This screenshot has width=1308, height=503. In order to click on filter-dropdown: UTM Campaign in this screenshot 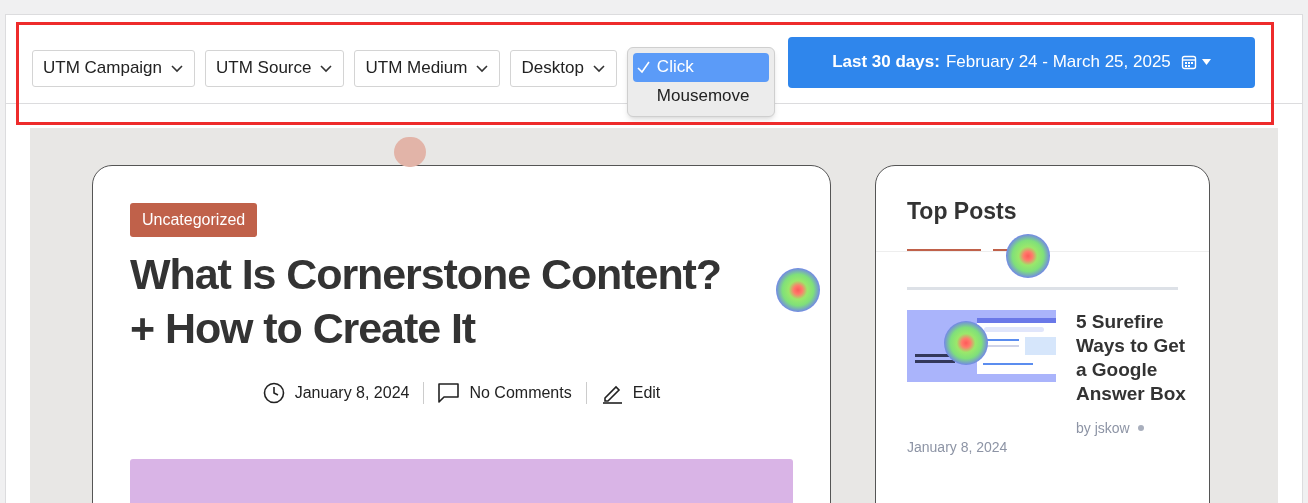, I will do `click(114, 68)`.